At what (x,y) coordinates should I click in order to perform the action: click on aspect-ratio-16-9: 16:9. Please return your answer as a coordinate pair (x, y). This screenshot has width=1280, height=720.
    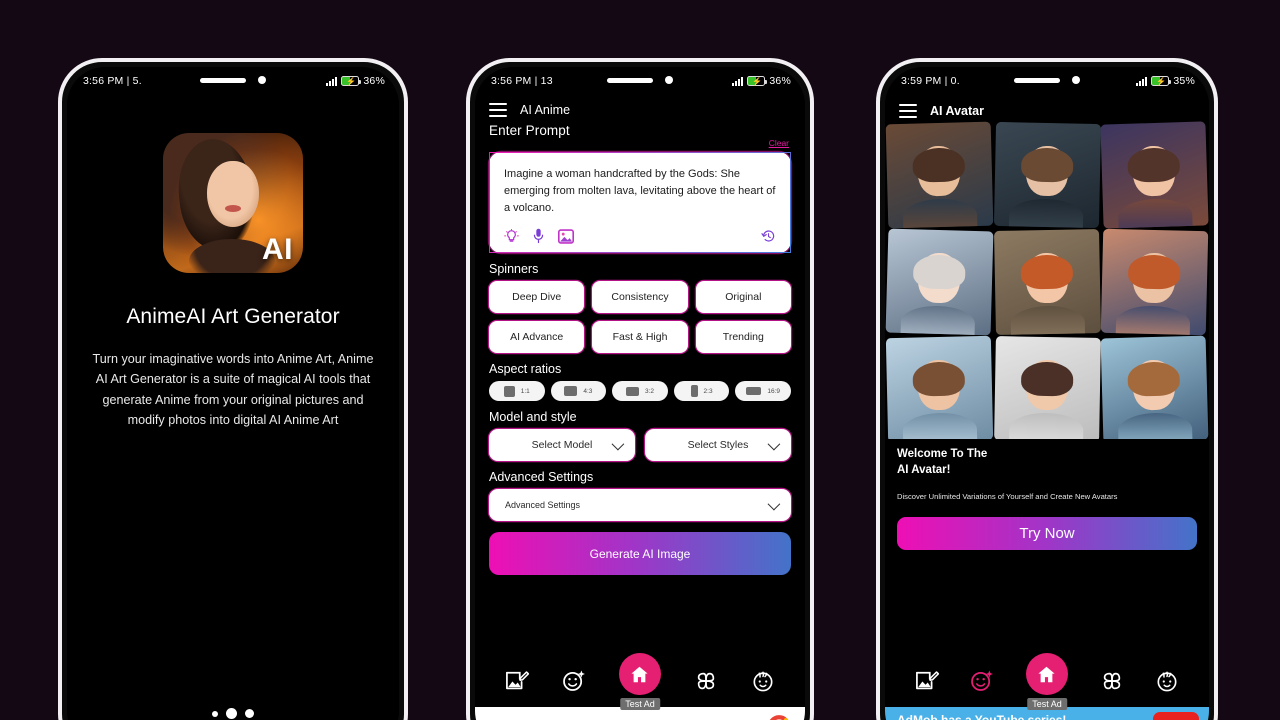
    Looking at the image, I should click on (763, 391).